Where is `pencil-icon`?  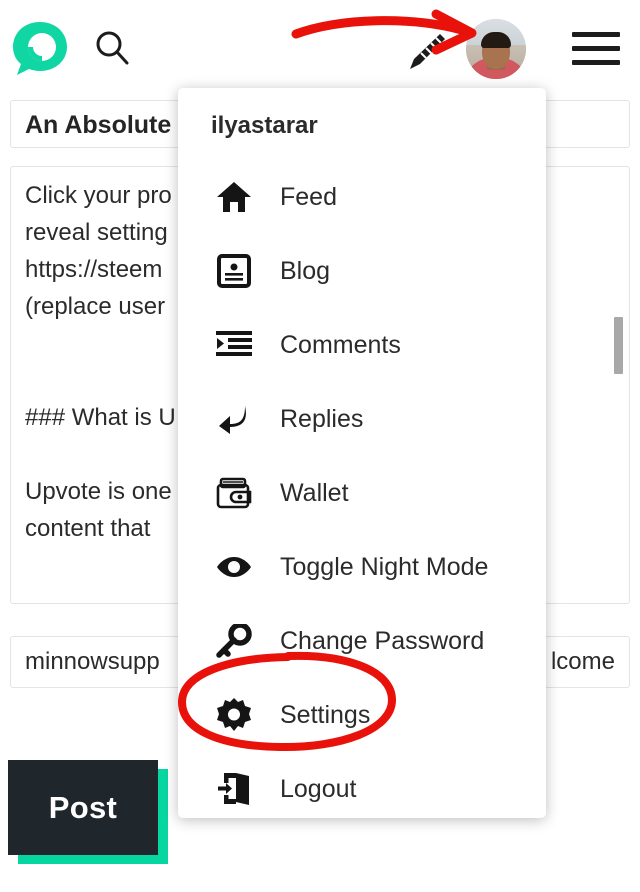 pencil-icon is located at coordinates (426, 52).